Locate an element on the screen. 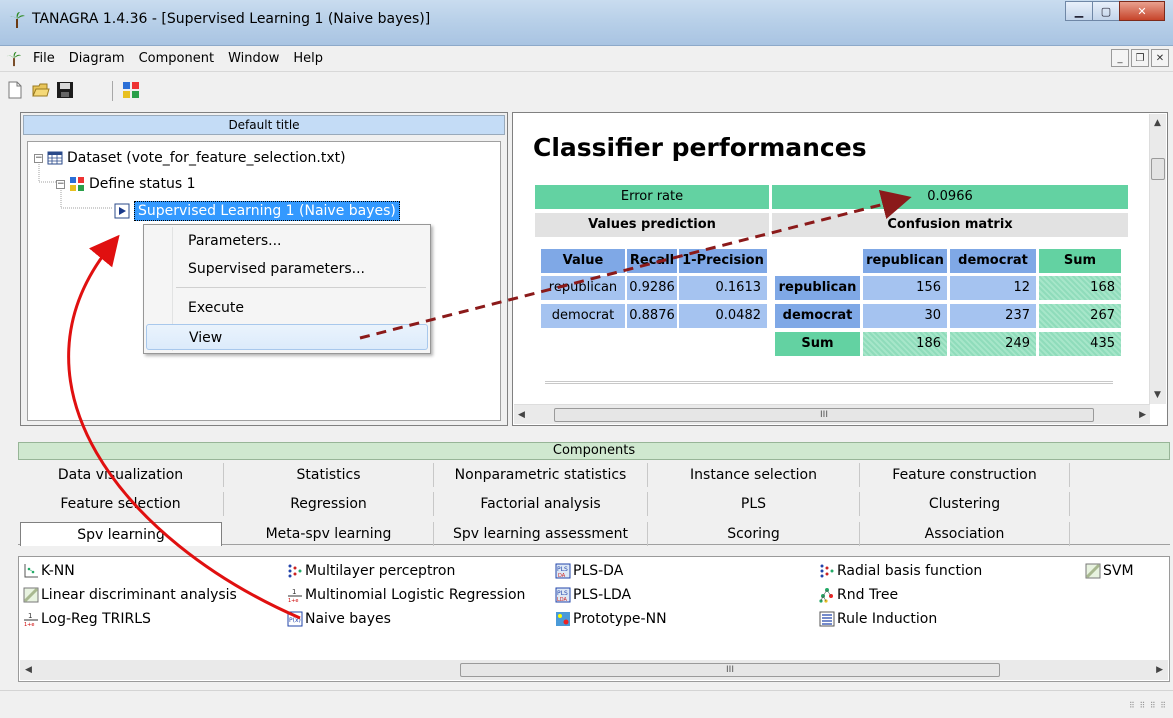 Image resolution: width=1173 pixels, height=718 pixels. mdi-restore-button: ❐ is located at coordinates (1140, 58).